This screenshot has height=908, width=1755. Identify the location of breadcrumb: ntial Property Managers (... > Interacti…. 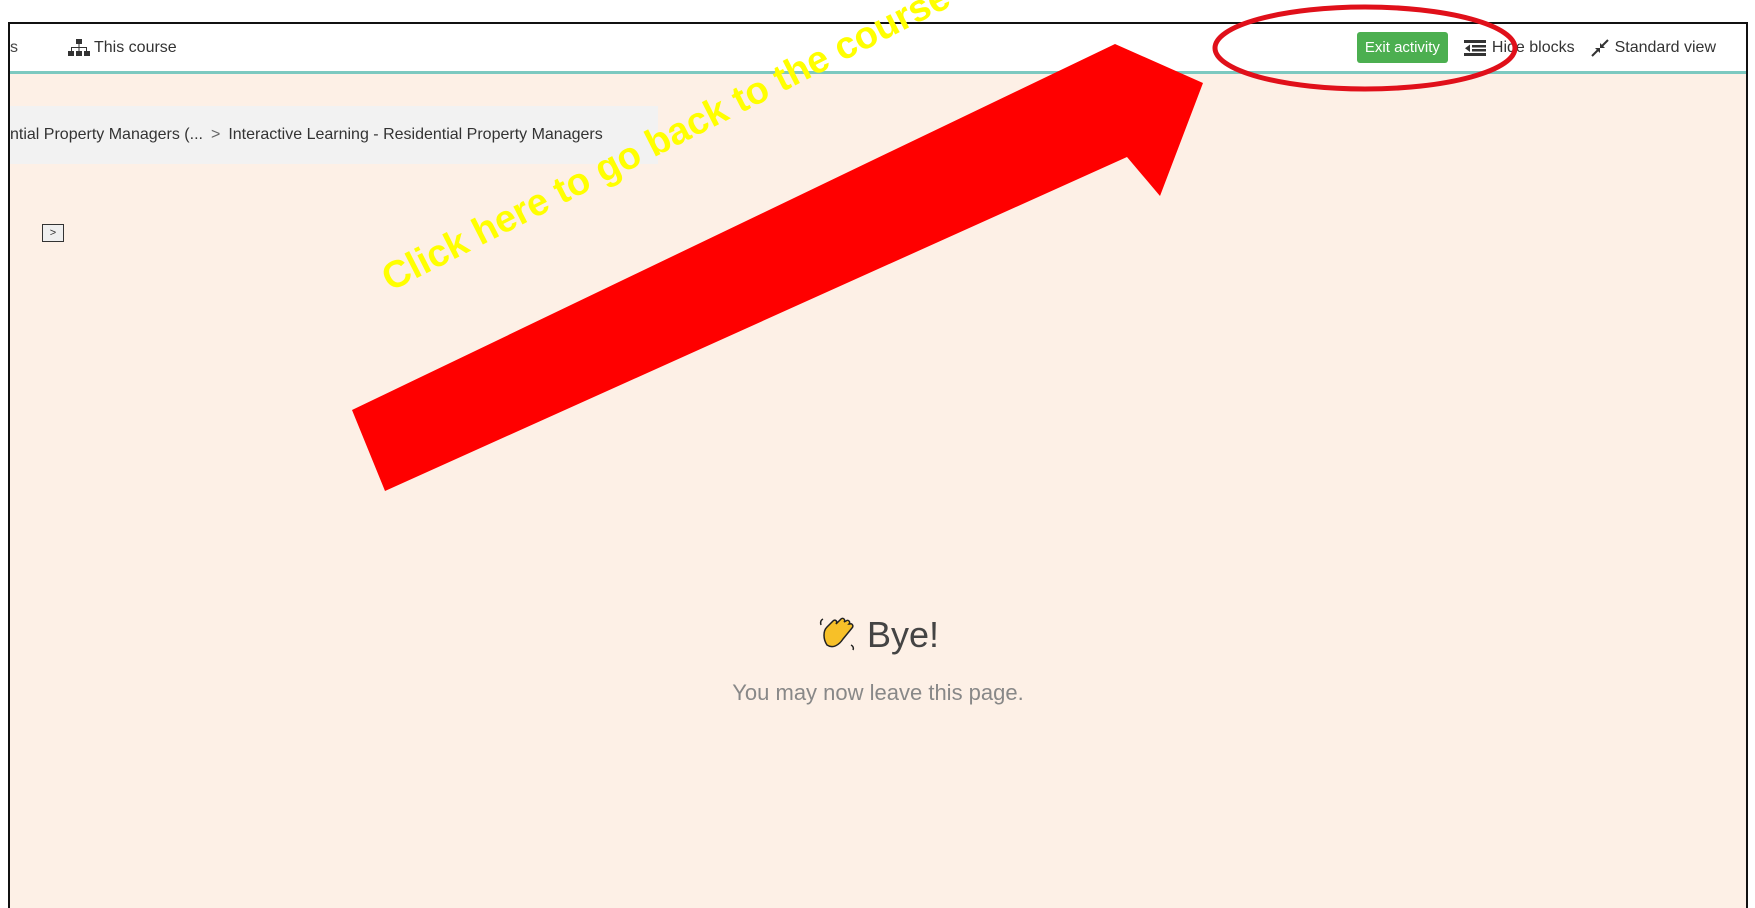
(334, 135).